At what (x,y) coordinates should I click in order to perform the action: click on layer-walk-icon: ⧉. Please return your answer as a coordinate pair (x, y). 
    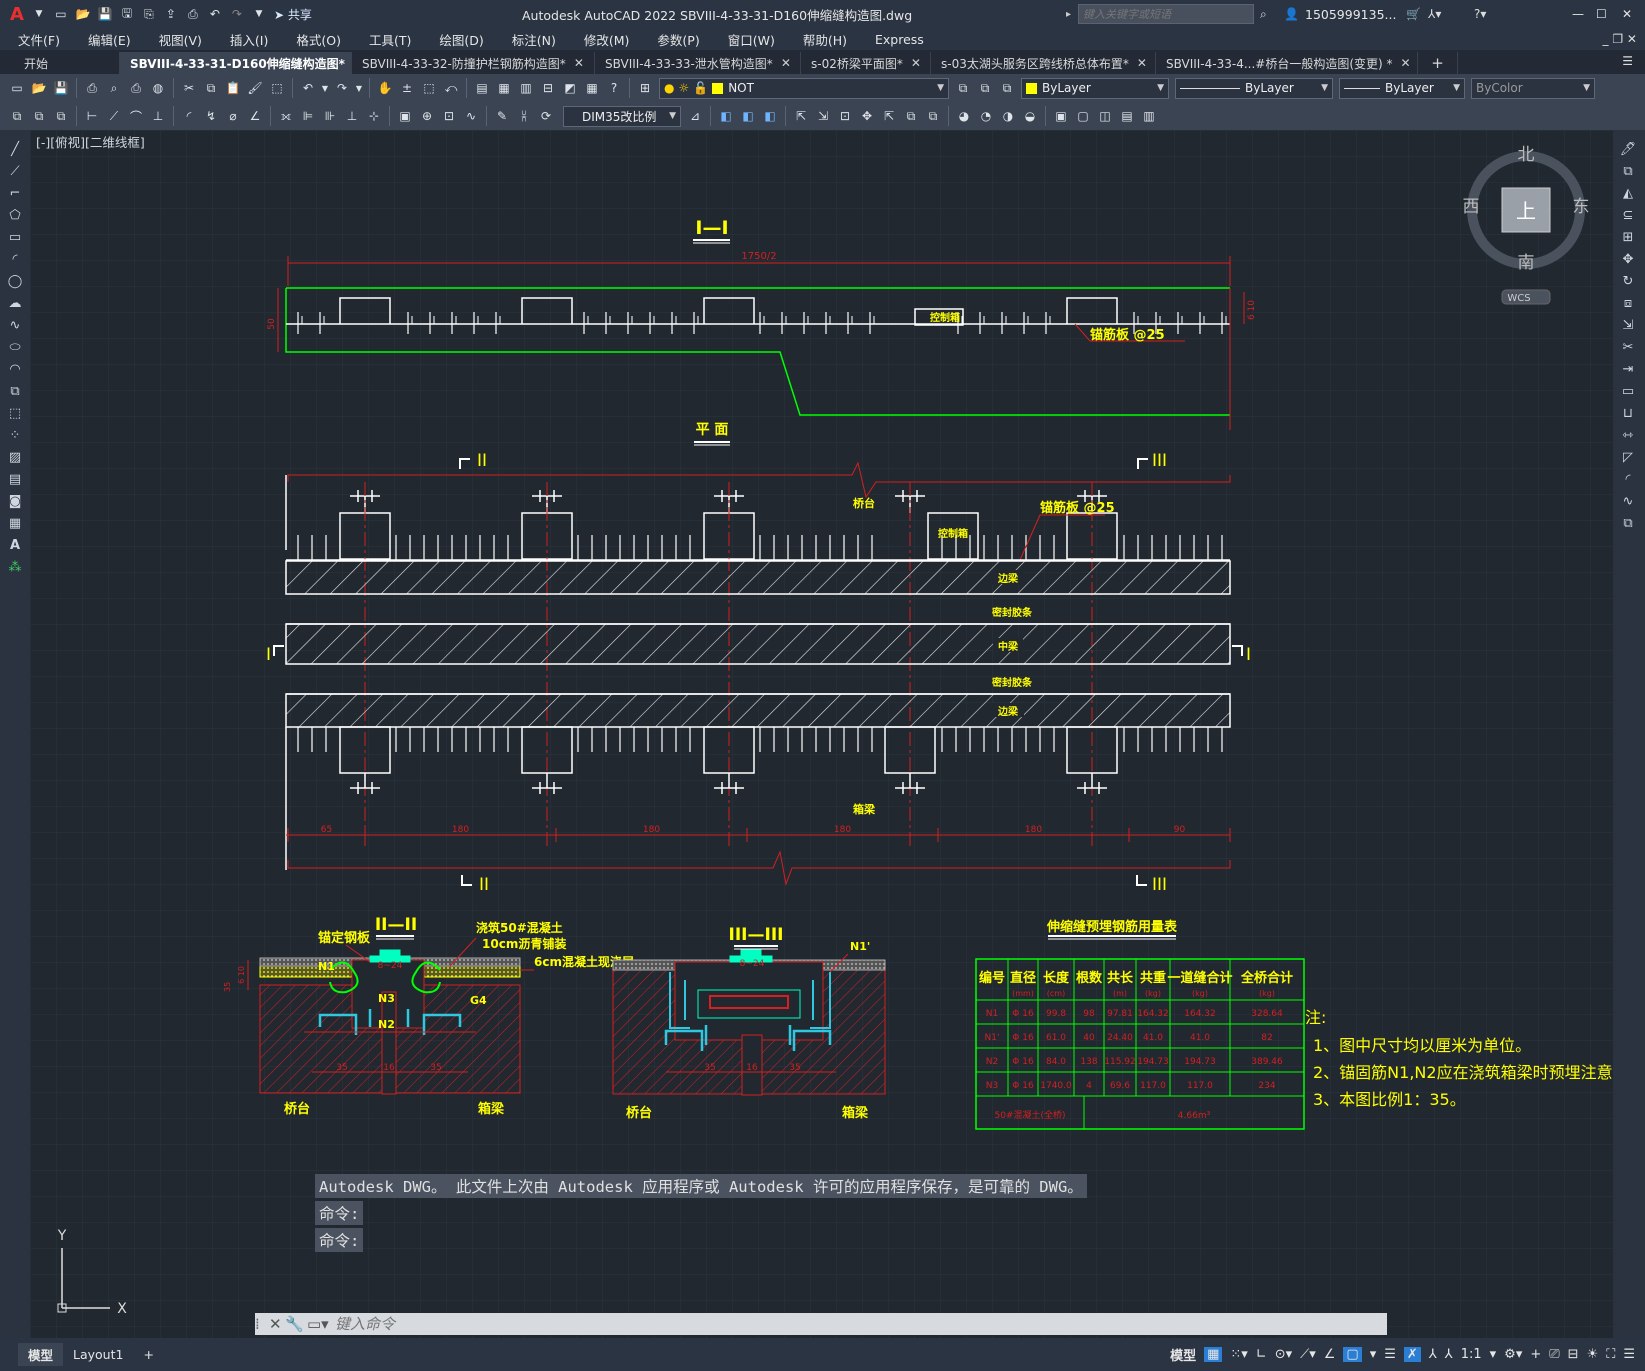
    Looking at the image, I should click on (61, 116).